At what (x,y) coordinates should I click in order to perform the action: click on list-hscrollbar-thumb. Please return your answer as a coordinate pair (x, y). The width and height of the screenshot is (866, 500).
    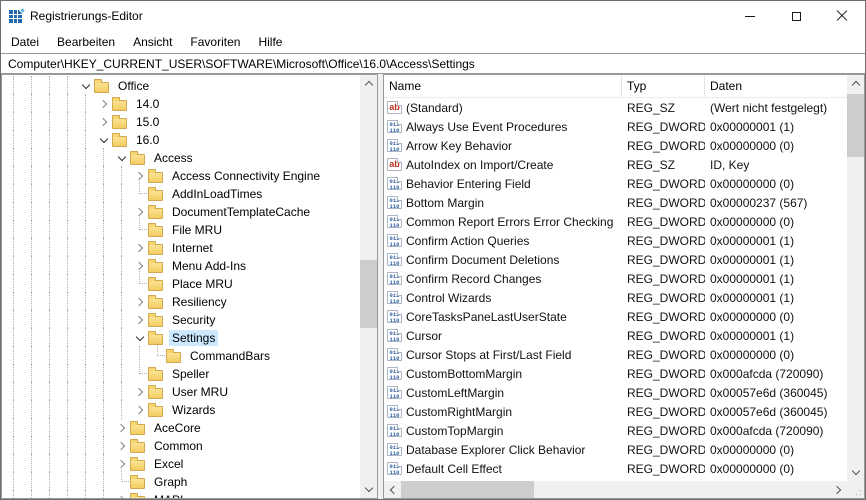
    Looking at the image, I should click on (467, 489).